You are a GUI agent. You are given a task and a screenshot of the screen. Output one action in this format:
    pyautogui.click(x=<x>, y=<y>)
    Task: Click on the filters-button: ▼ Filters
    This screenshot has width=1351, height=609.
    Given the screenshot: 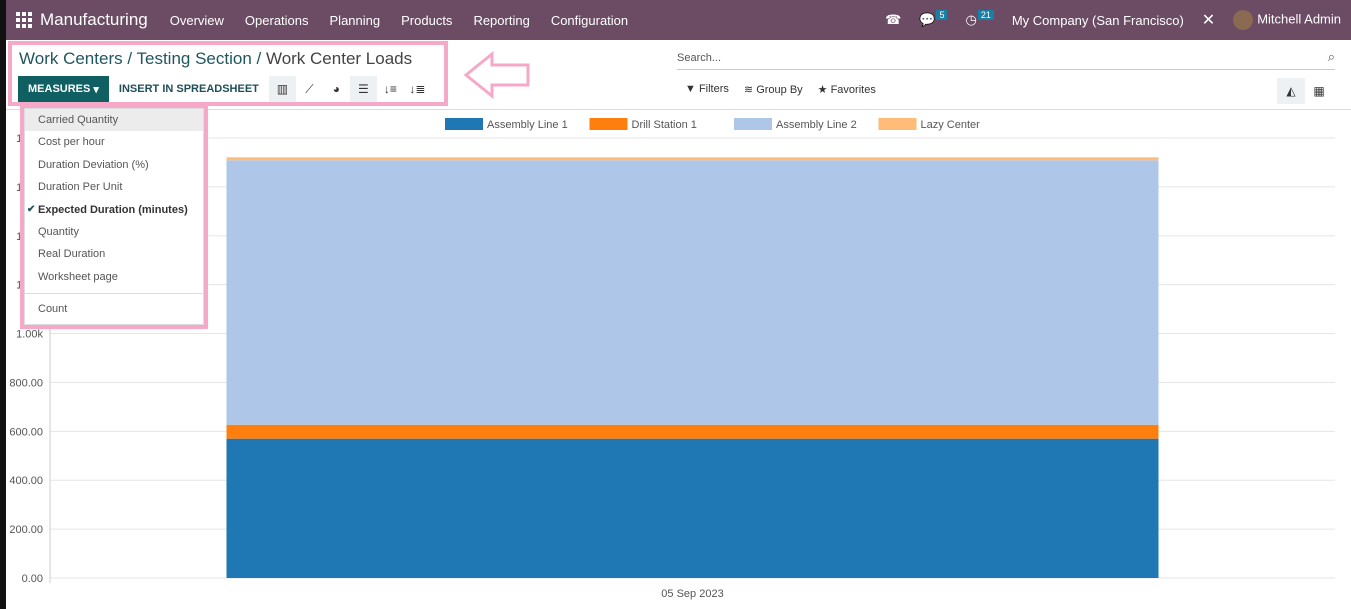 What is the action you would take?
    pyautogui.click(x=707, y=89)
    